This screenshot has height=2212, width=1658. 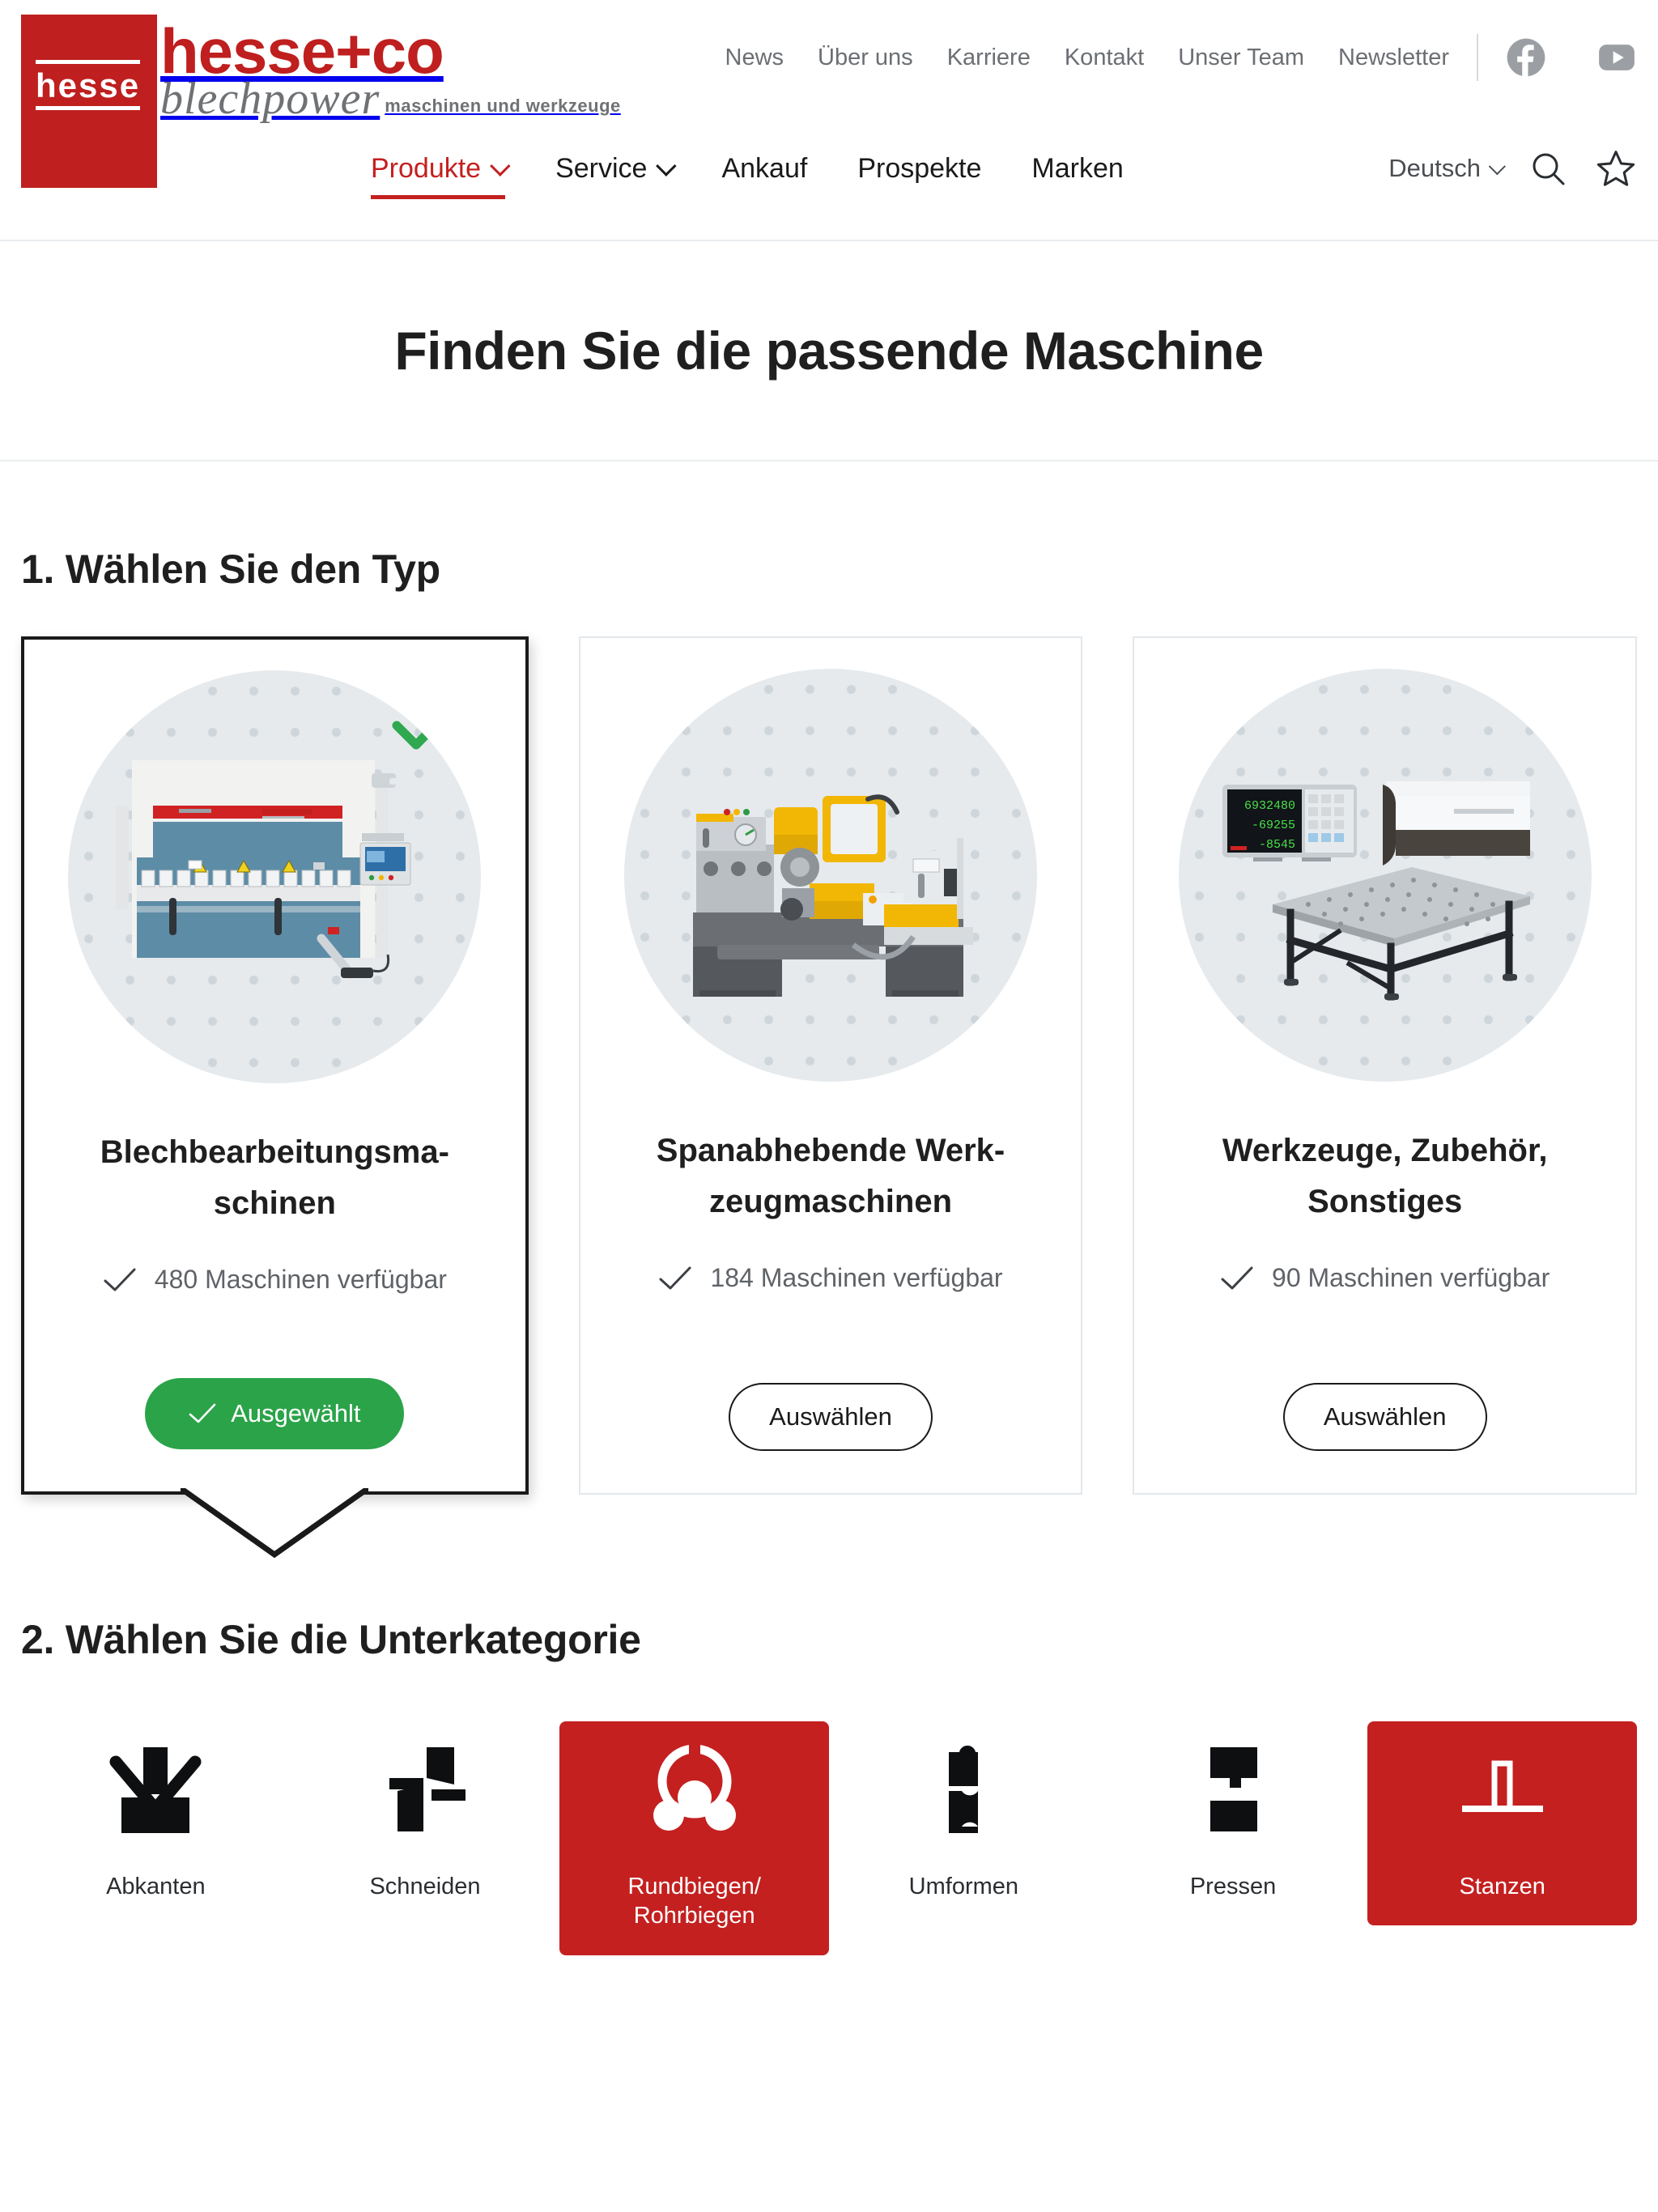 I want to click on subcategory-stanzen: Stanzen, so click(x=1502, y=1824).